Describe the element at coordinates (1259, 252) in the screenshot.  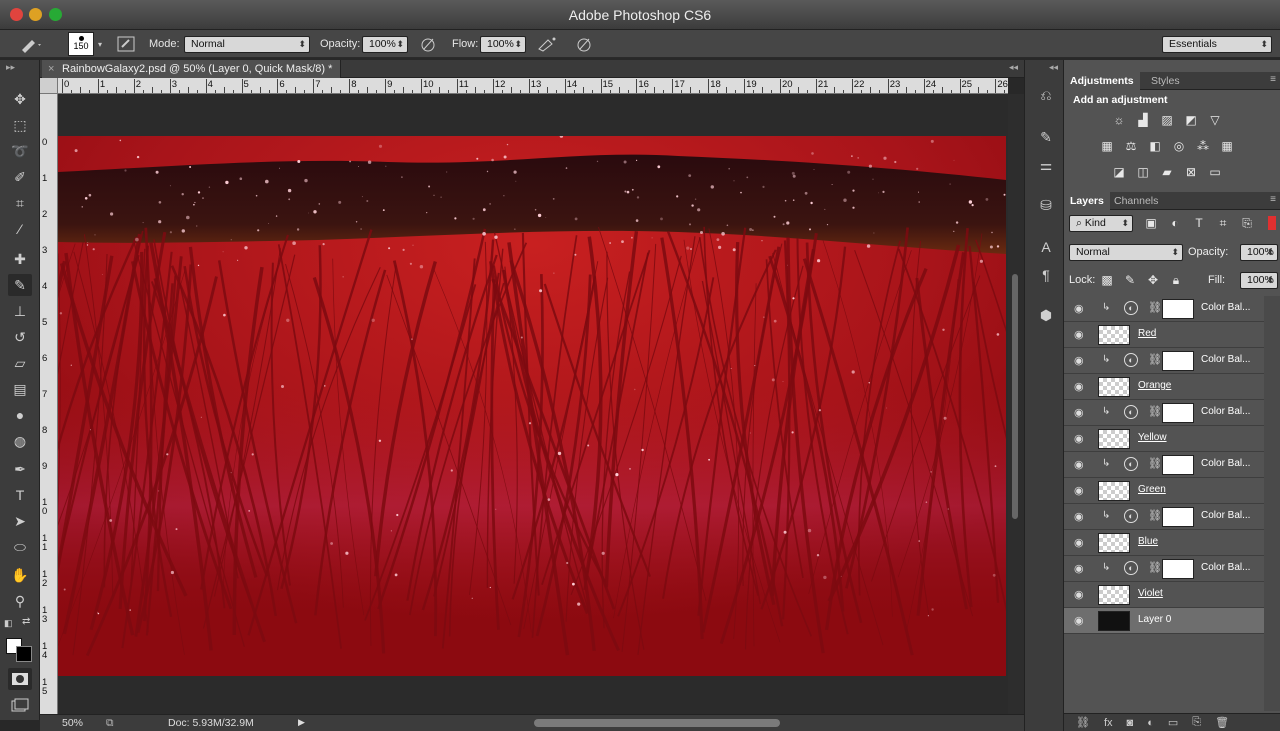
I see `layer-opacity-input: 100%` at that location.